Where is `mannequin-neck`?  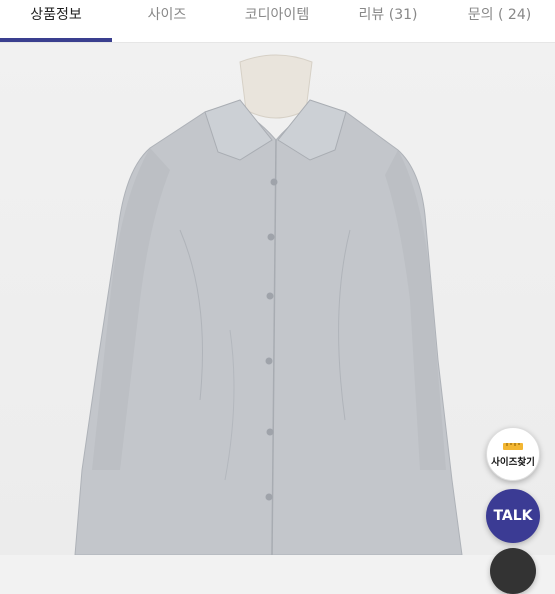
mannequin-neck is located at coordinates (276, 86).